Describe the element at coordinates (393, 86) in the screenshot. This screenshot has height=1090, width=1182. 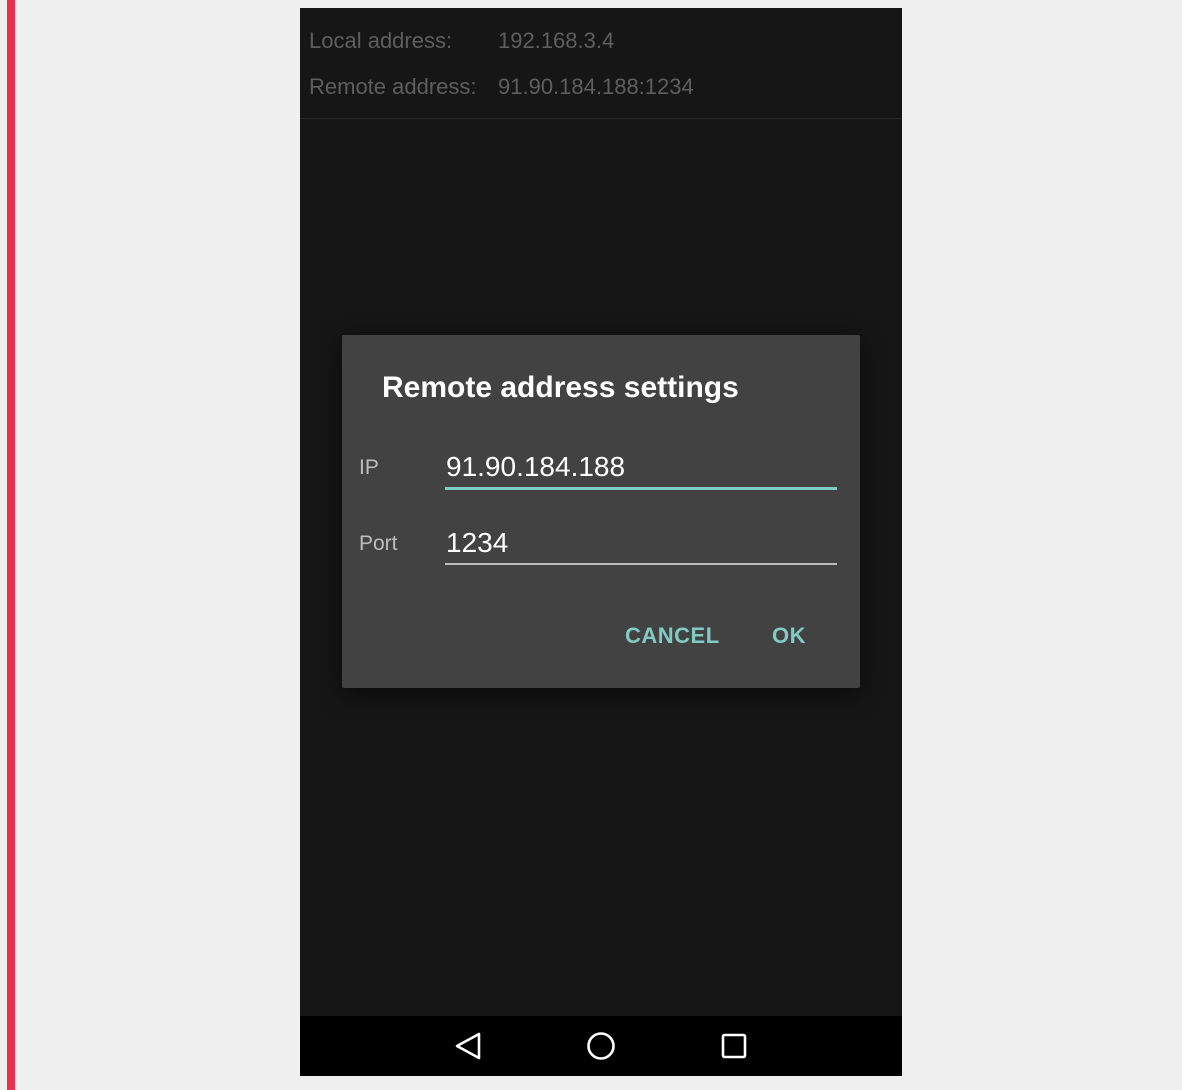
I see `remote-address-label: Remote address:` at that location.